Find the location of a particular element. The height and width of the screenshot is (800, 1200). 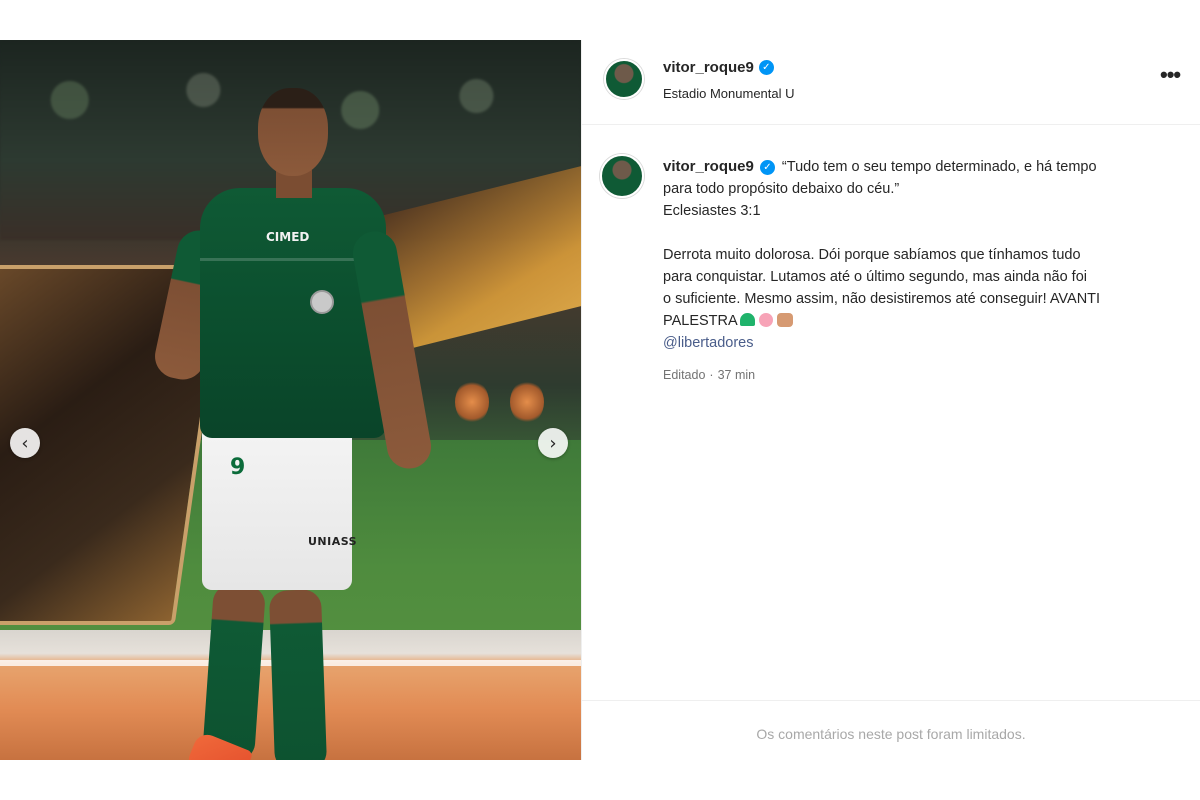

caption-reference: Eclesiastes 3:1 is located at coordinates (712, 211).